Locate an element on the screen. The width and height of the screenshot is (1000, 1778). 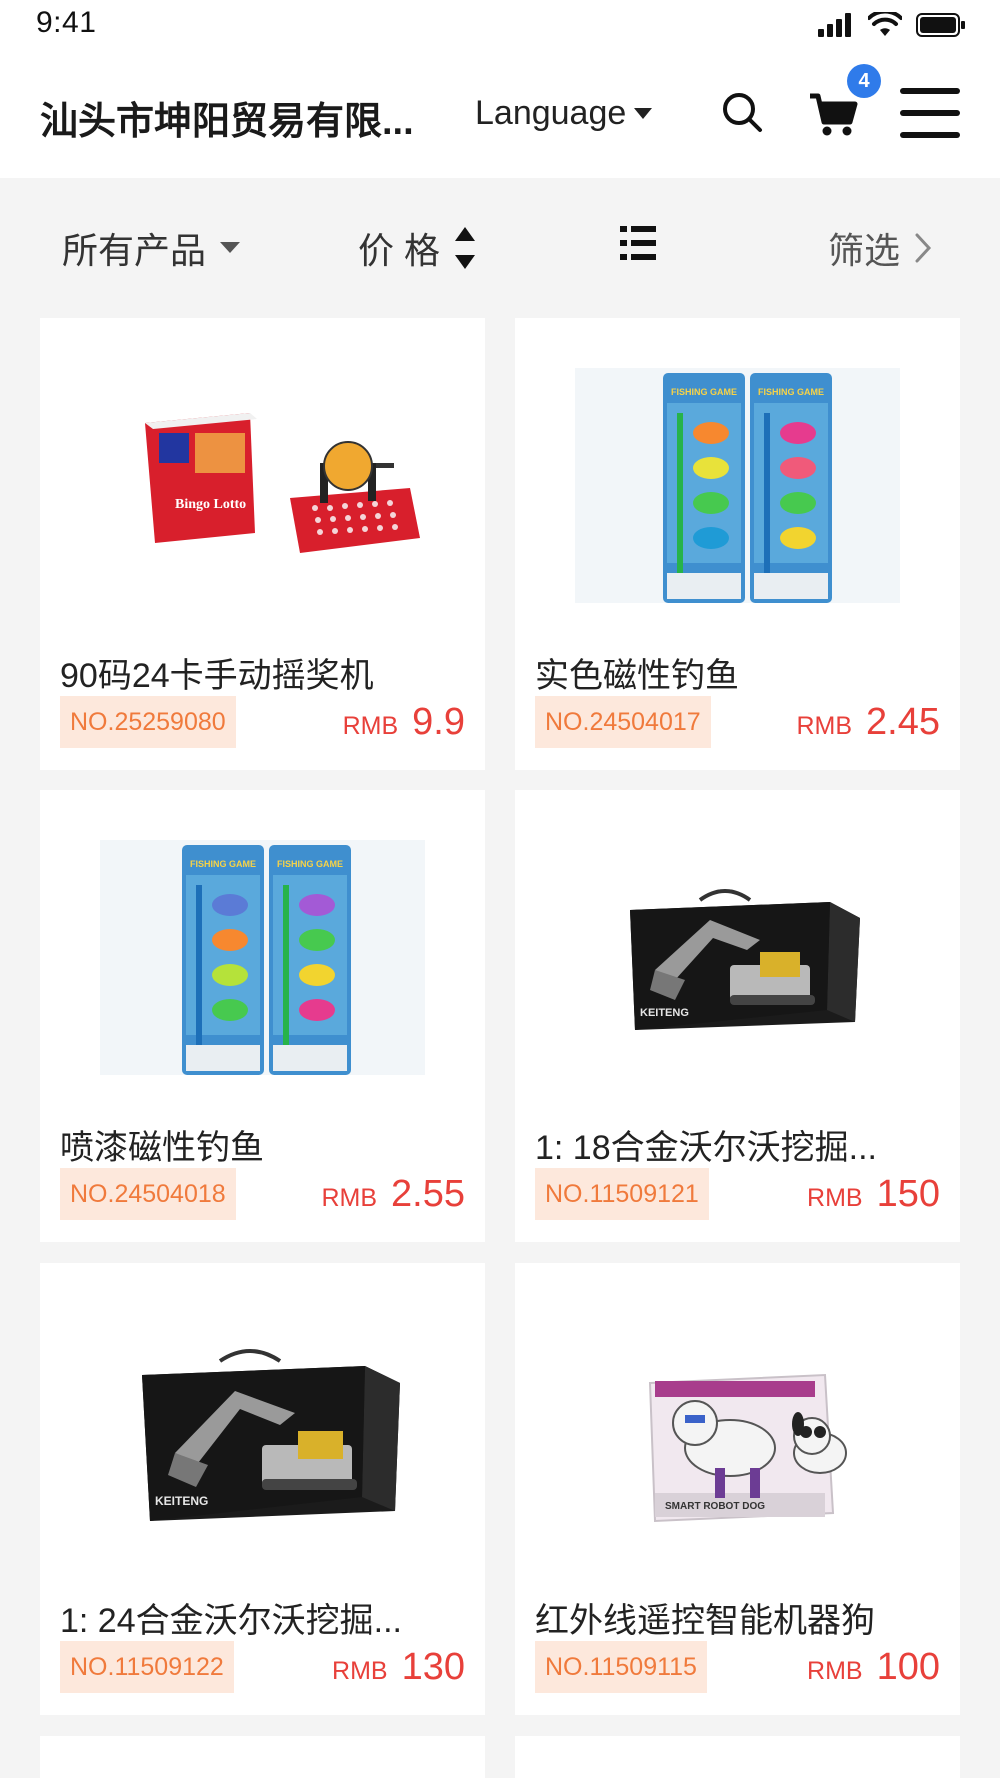
product-sku: NO.11509121 is located at coordinates (622, 1194).